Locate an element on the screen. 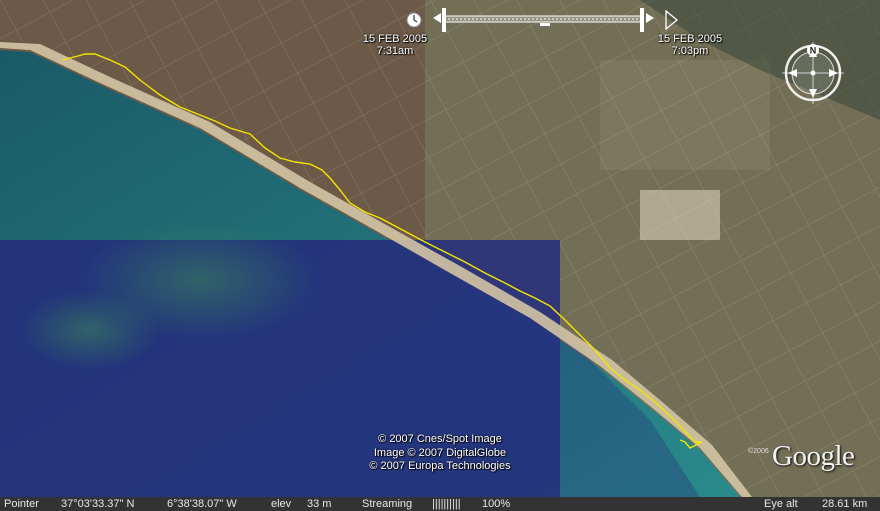  timeline-end-time: 7:03pm is located at coordinates (690, 51).